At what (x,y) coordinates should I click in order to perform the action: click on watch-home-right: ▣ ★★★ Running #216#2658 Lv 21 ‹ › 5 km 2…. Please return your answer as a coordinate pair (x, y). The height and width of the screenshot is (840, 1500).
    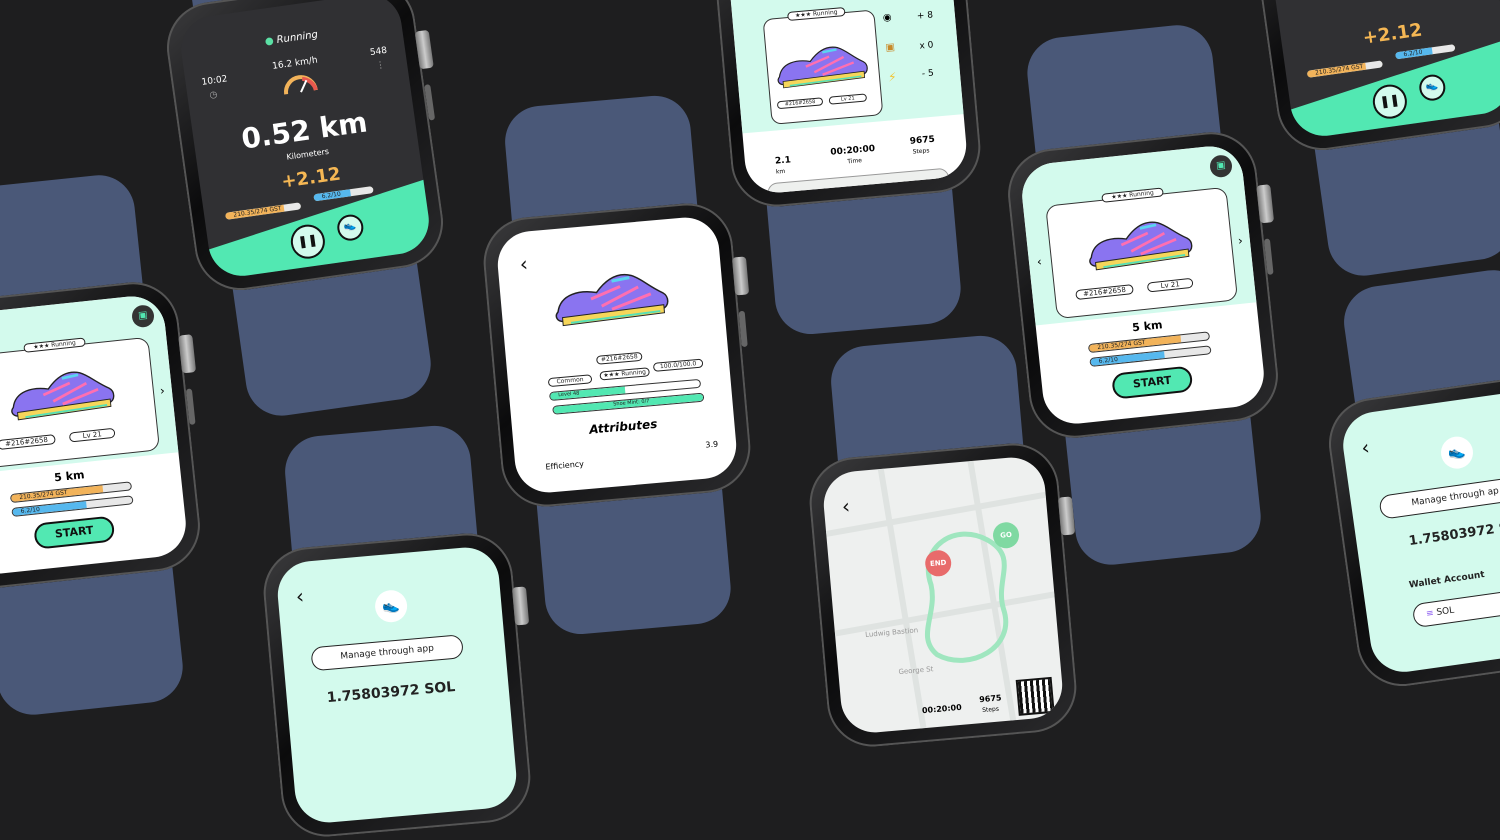
    Looking at the image, I should click on (1143, 295).